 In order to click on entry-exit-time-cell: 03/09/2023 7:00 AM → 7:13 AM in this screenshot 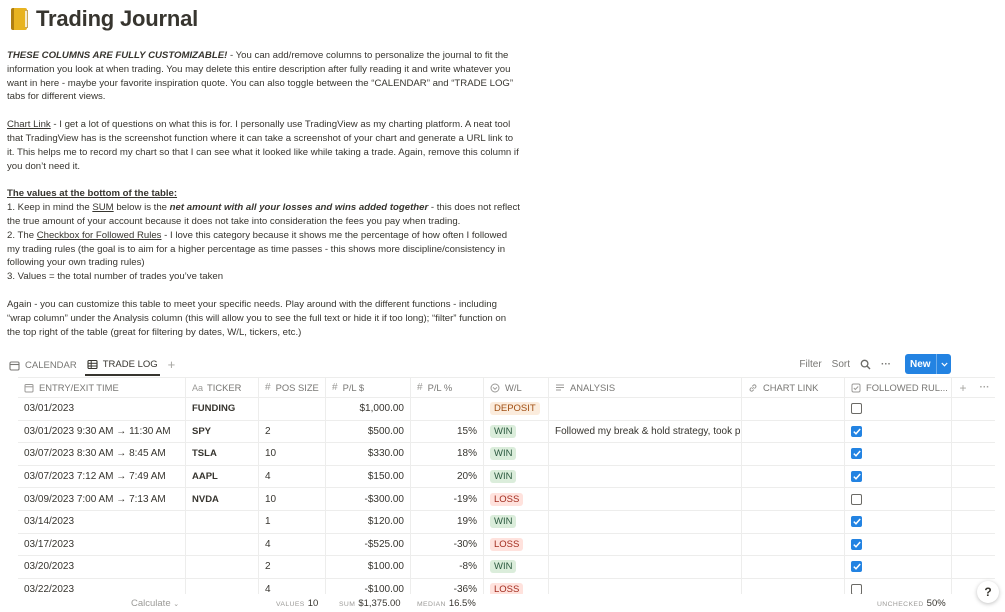, I will do `click(102, 499)`.